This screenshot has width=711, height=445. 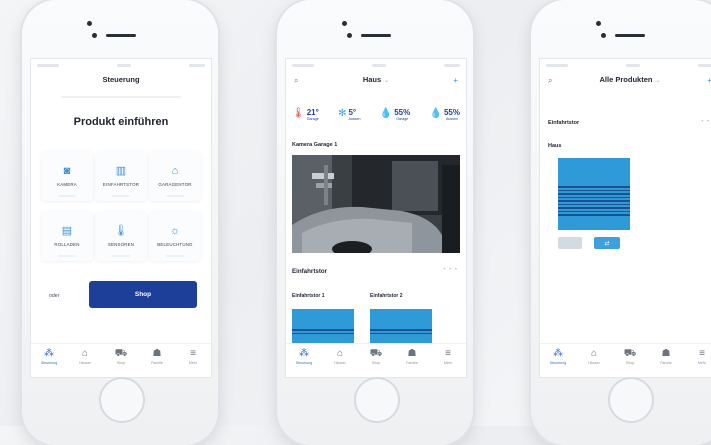 What do you see at coordinates (121, 122) in the screenshot?
I see `section-heading: Produkt einführen` at bounding box center [121, 122].